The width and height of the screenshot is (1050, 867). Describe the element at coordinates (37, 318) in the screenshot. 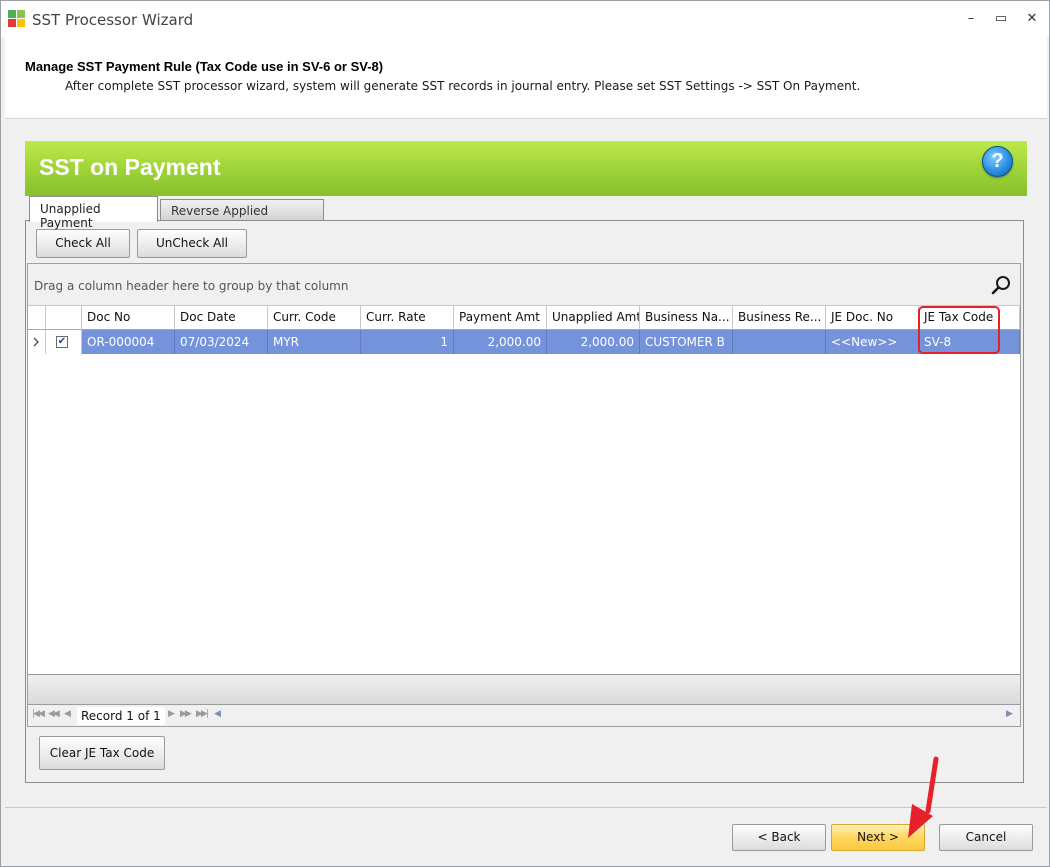

I see `header-indicator` at that location.